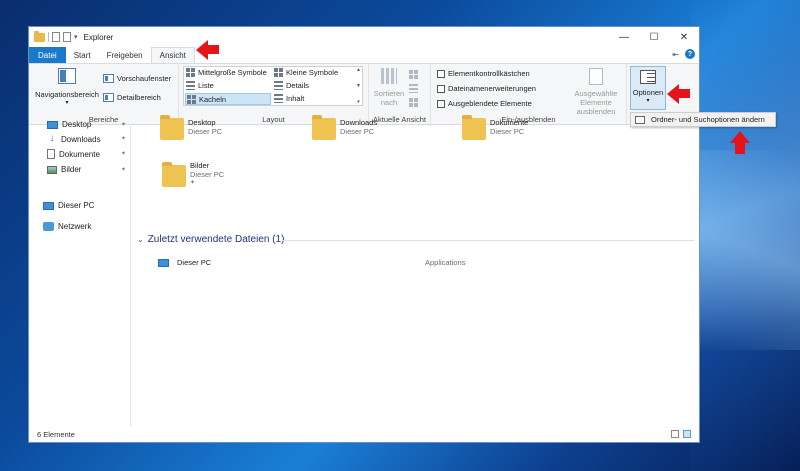  I want to click on layout-medium-icons: Mittelgroße Symbole, so click(226, 72).